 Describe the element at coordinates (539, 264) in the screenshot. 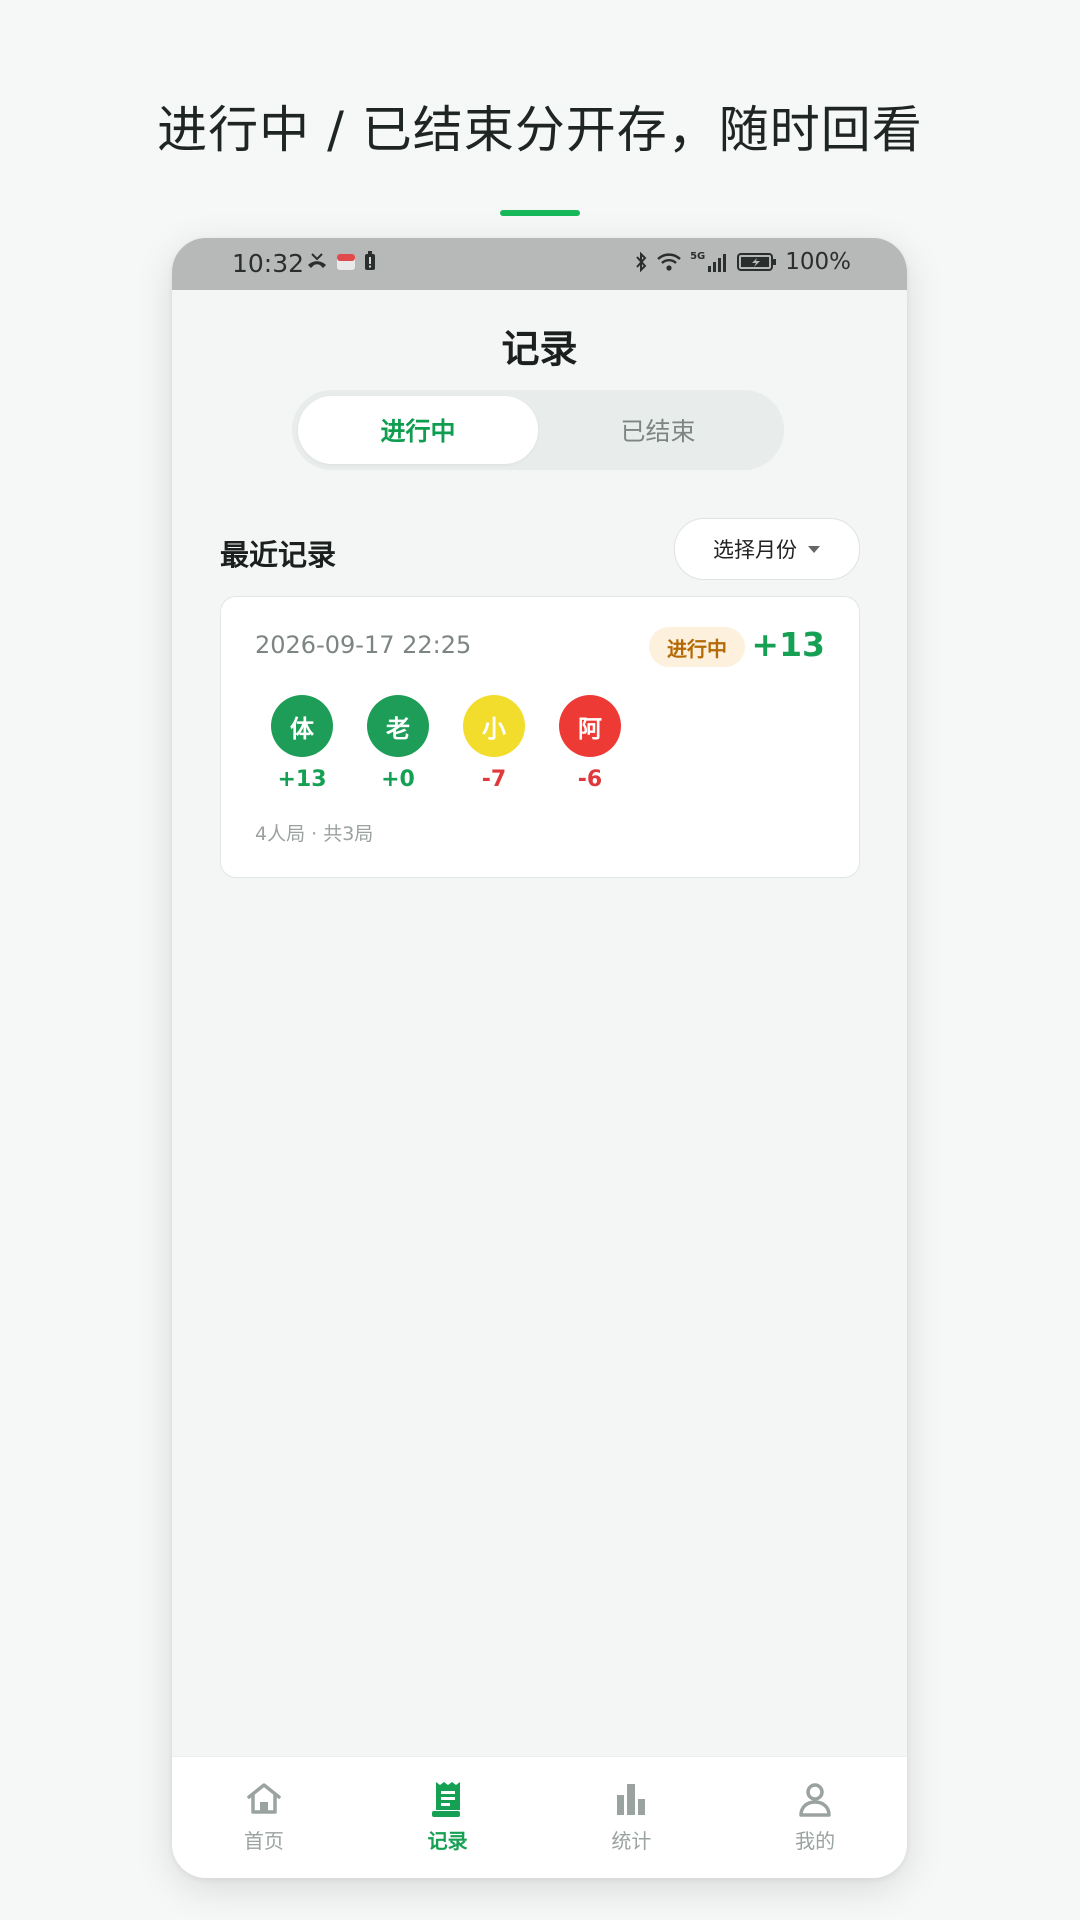

I see `status-bar: 10:32 5G 100%` at that location.